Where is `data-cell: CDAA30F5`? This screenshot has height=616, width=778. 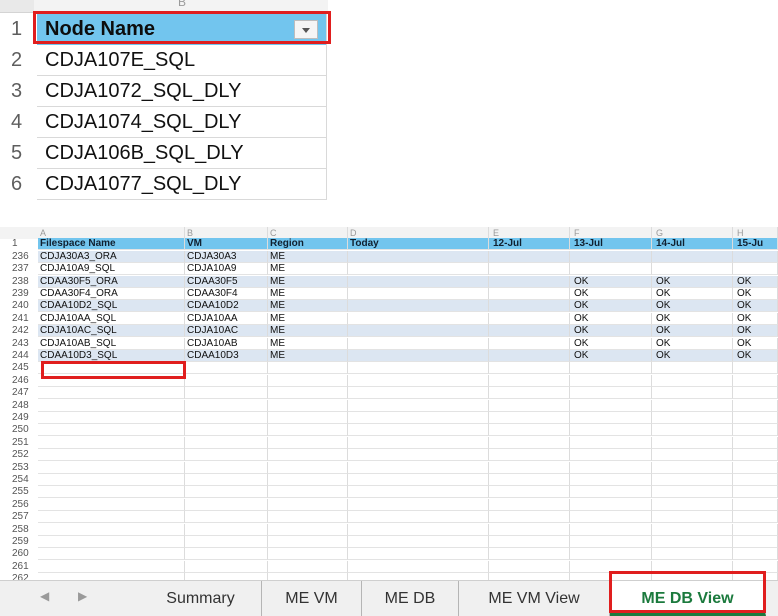 data-cell: CDAA30F5 is located at coordinates (226, 281).